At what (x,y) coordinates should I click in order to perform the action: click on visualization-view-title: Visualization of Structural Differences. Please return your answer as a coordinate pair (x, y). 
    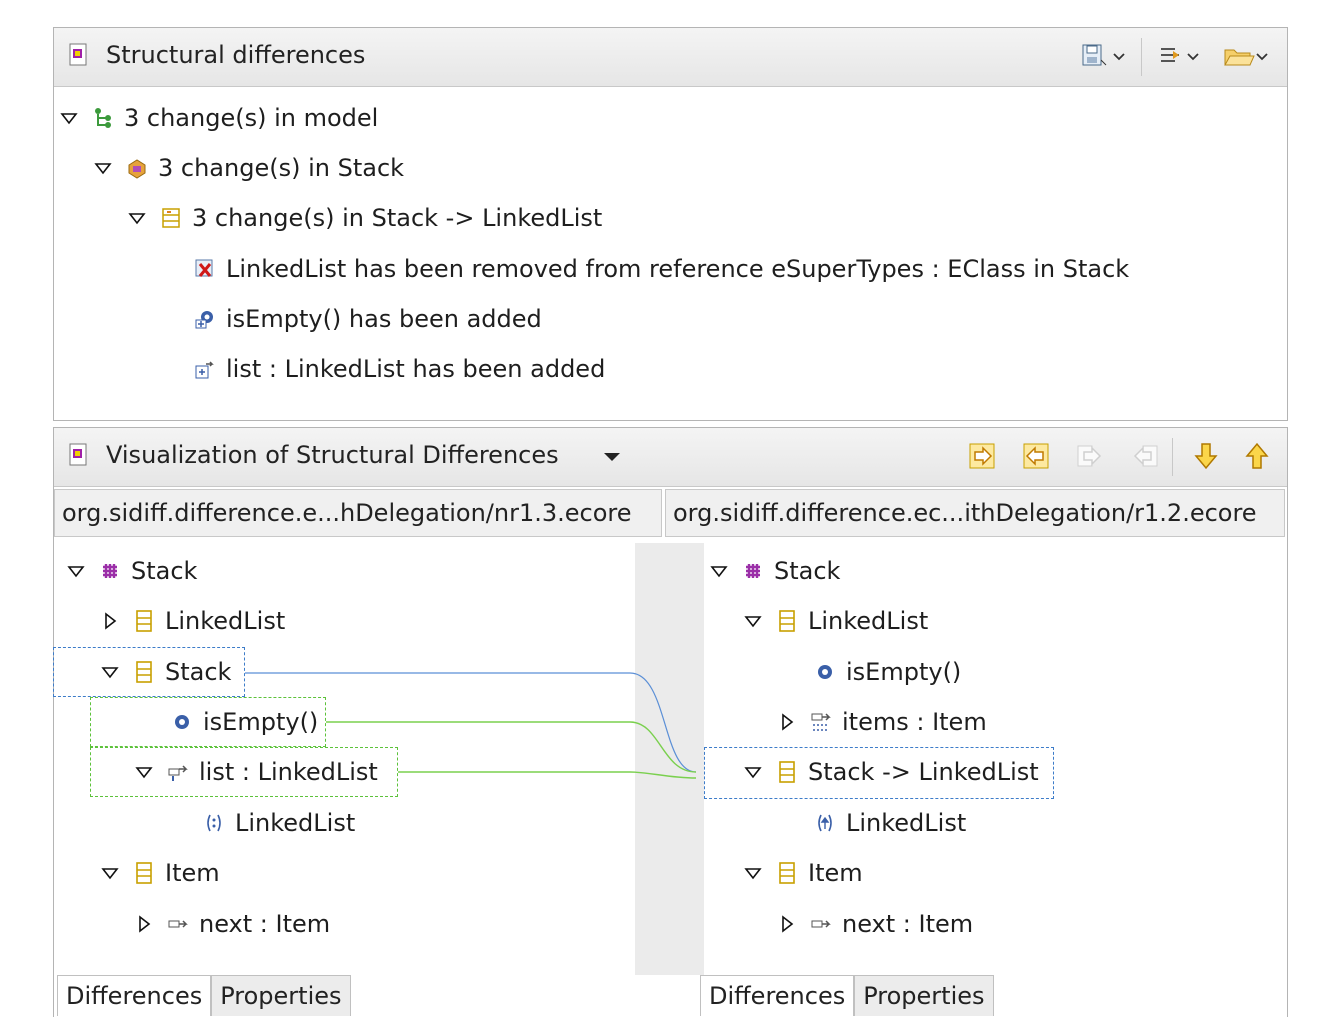
    Looking at the image, I should click on (332, 455).